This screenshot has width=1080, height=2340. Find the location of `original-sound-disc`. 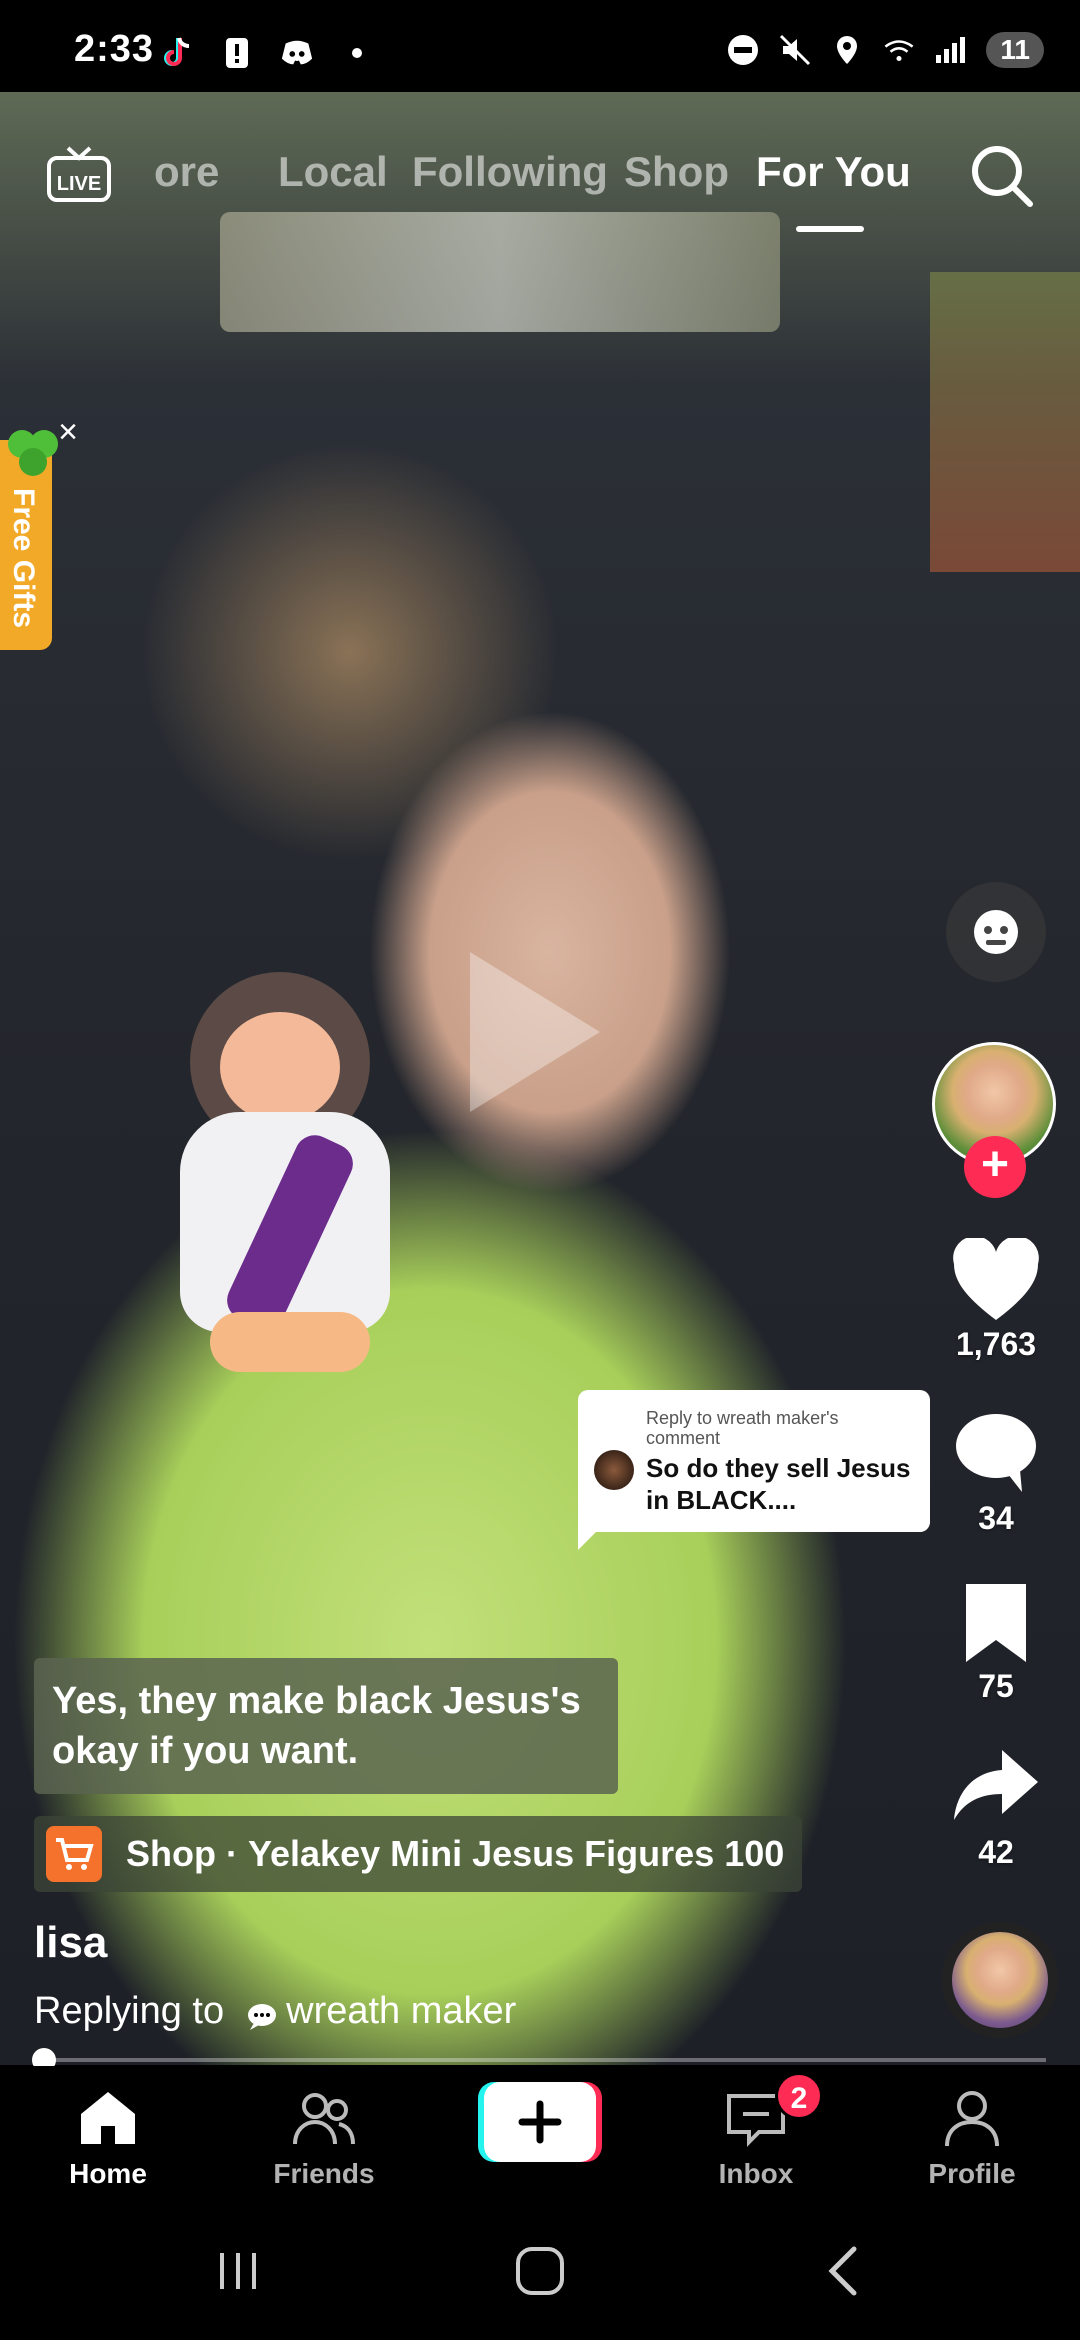

original-sound-disc is located at coordinates (1000, 1980).